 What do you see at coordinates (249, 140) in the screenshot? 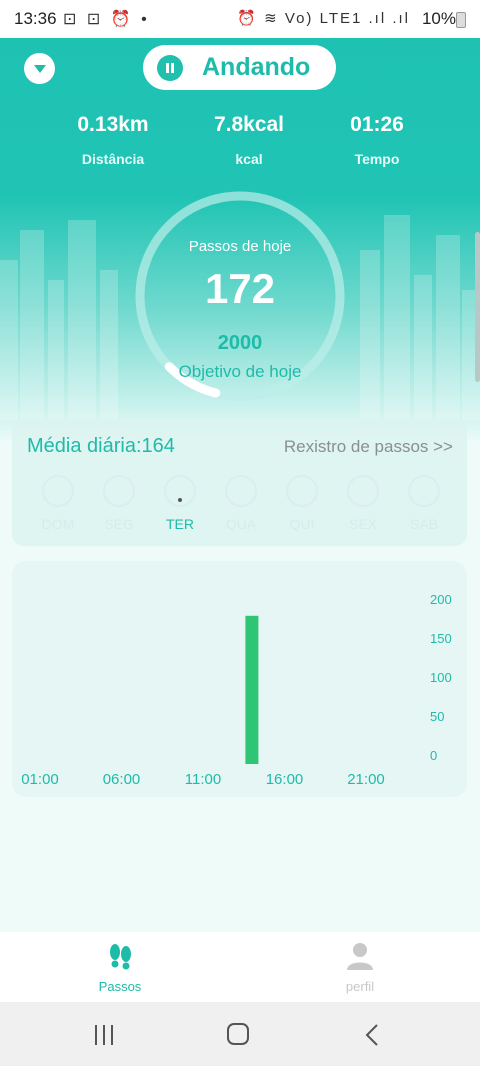
I see `stat-calories: 7.8kcal kcal` at bounding box center [249, 140].